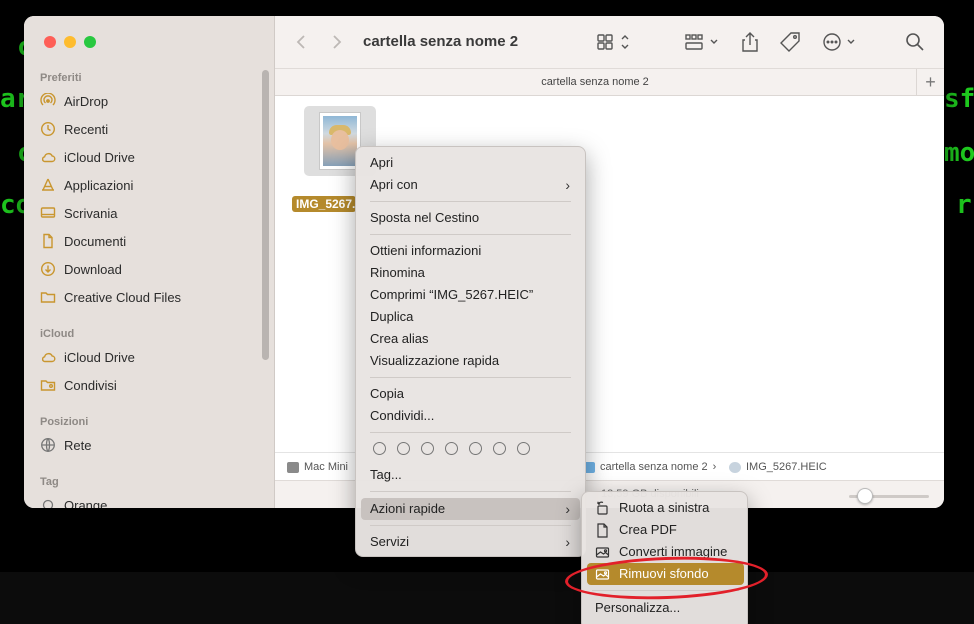  Describe the element at coordinates (110, 297) in the screenshot. I see `sidebar-item-creative-cloud: Creative Cloud Files` at that location.